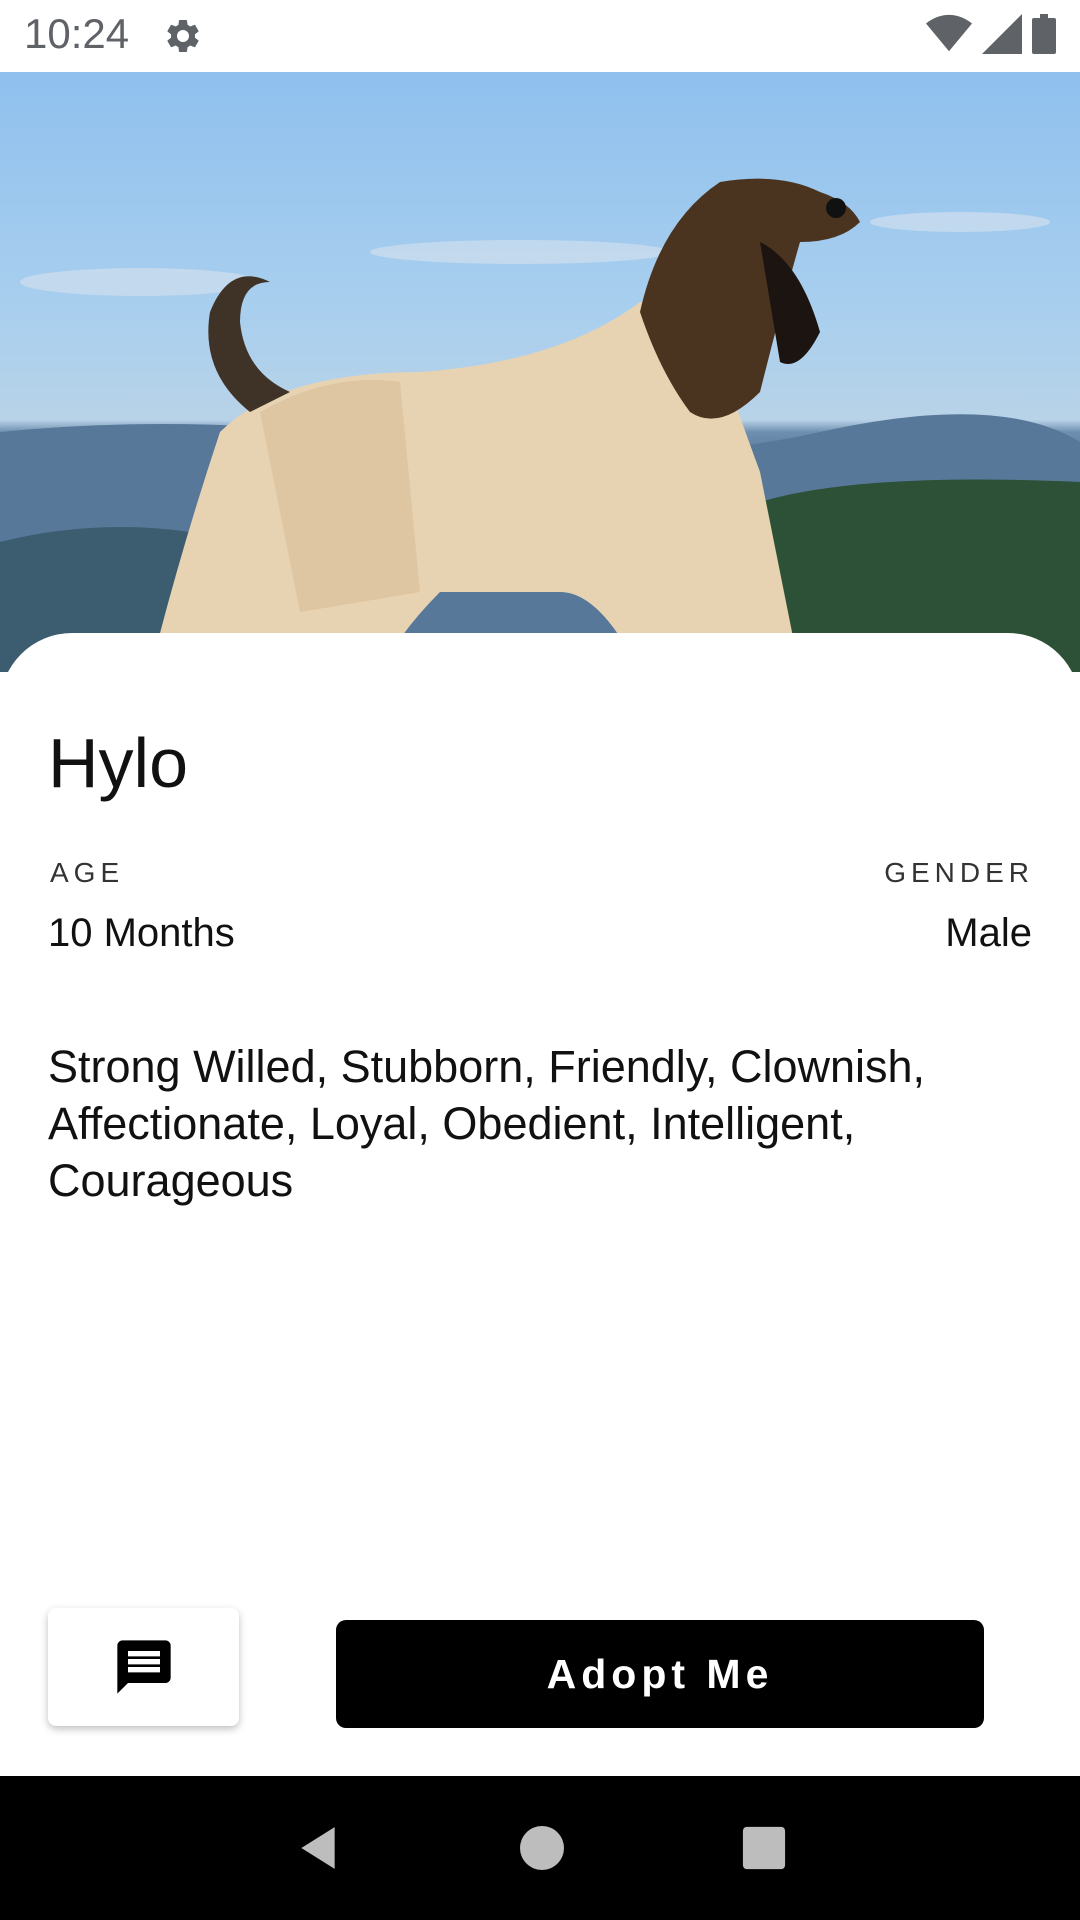  Describe the element at coordinates (959, 872) in the screenshot. I see `gender-label: GENDER` at that location.